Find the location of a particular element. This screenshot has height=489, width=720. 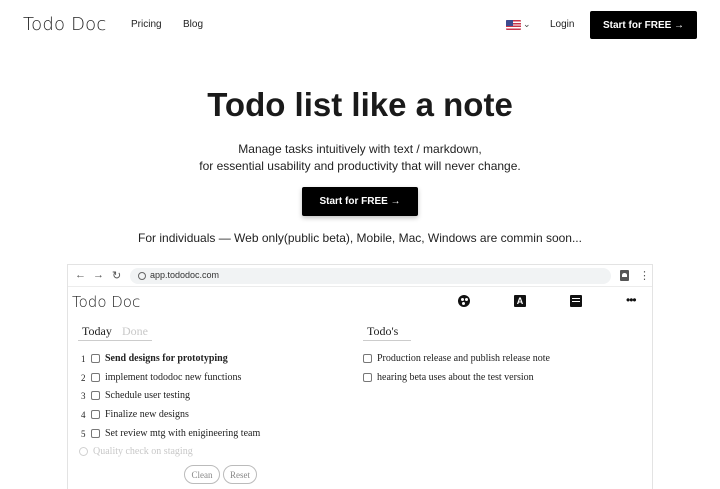

url-text: app.tododoc.com is located at coordinates (185, 275).